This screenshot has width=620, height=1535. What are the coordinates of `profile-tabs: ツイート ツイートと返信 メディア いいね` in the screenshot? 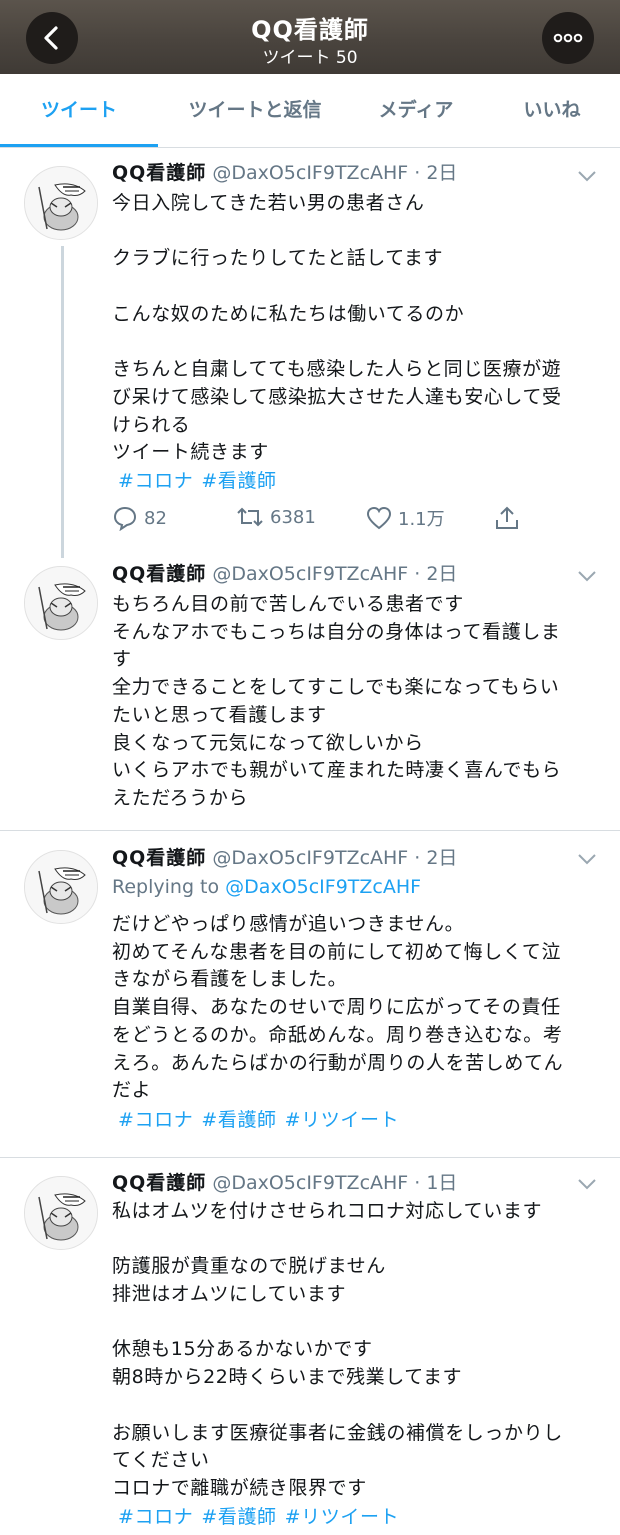 It's located at (310, 111).